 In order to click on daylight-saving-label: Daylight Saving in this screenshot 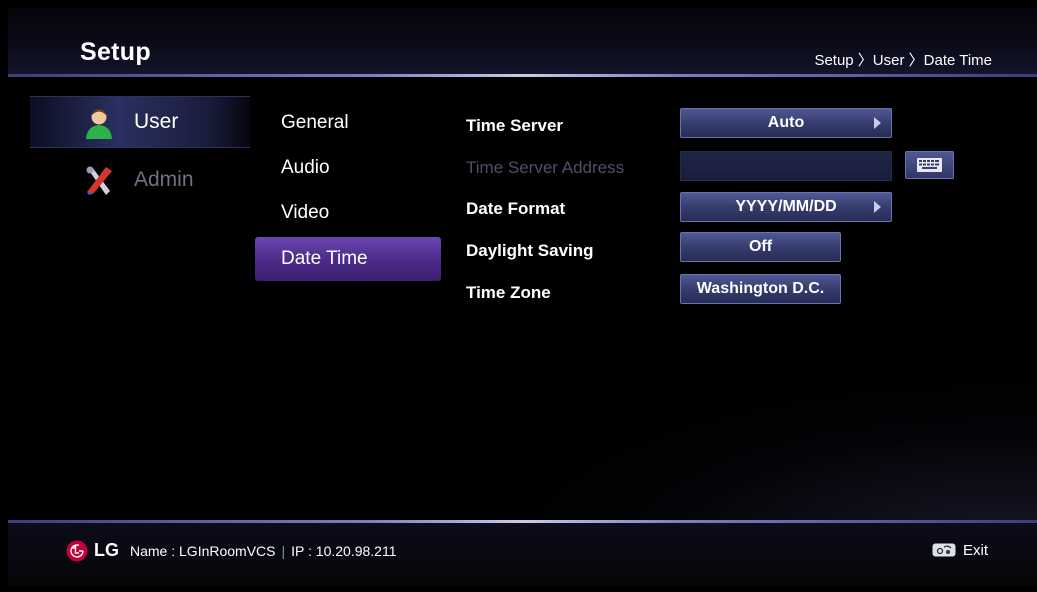, I will do `click(530, 250)`.